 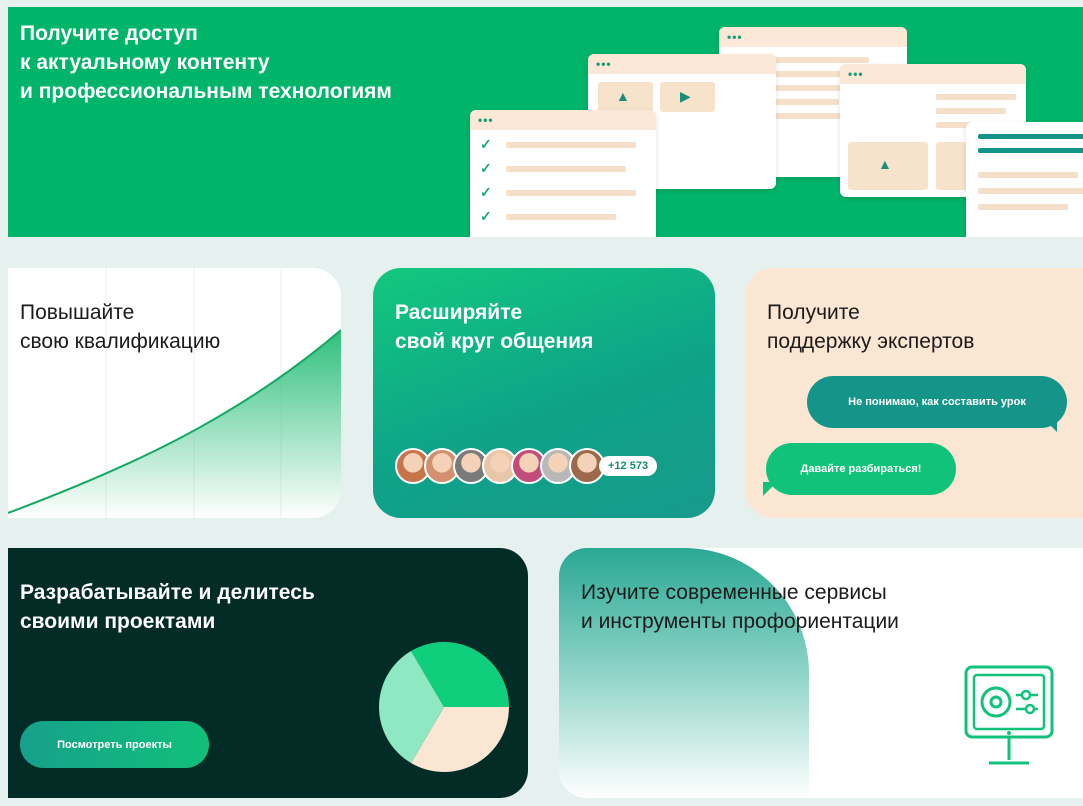 What do you see at coordinates (109, 33) in the screenshot?
I see `hero-title-line: Получите доступ` at bounding box center [109, 33].